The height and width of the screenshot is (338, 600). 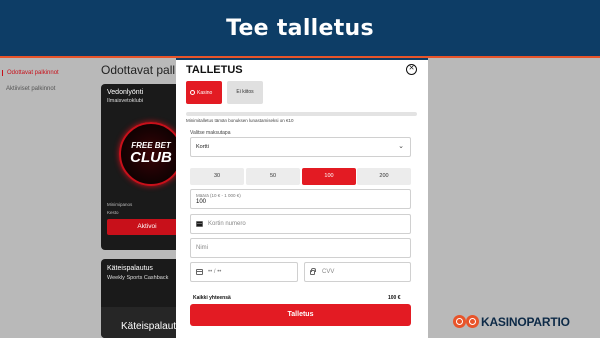 What do you see at coordinates (329, 176) in the screenshot?
I see `amount-button-100: 100` at bounding box center [329, 176].